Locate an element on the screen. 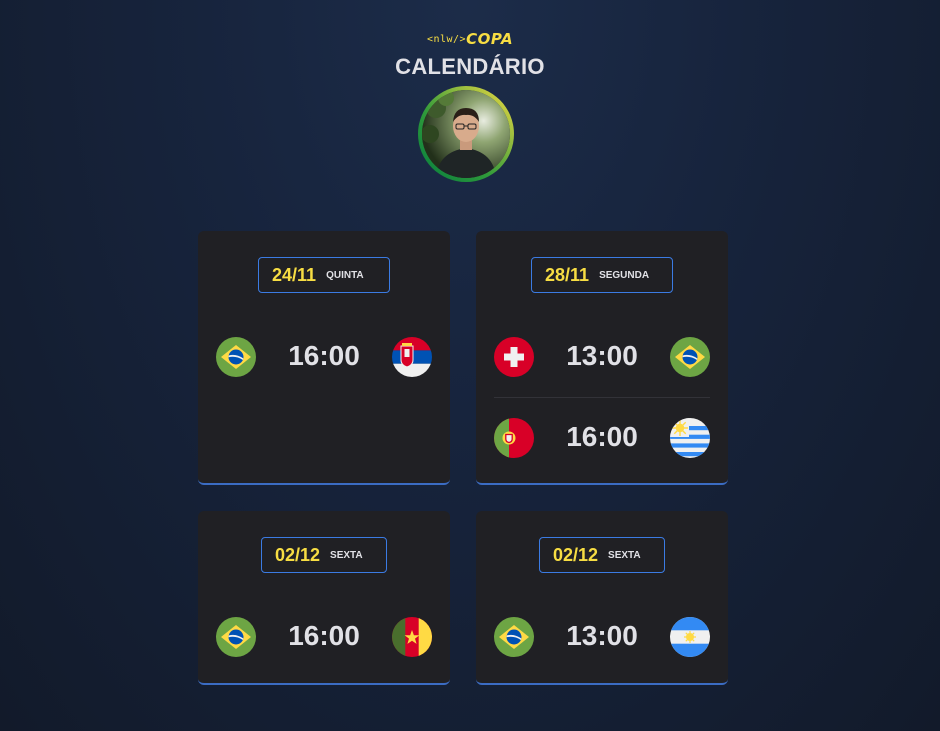 The width and height of the screenshot is (940, 731). match-date: 28/11 is located at coordinates (567, 274).